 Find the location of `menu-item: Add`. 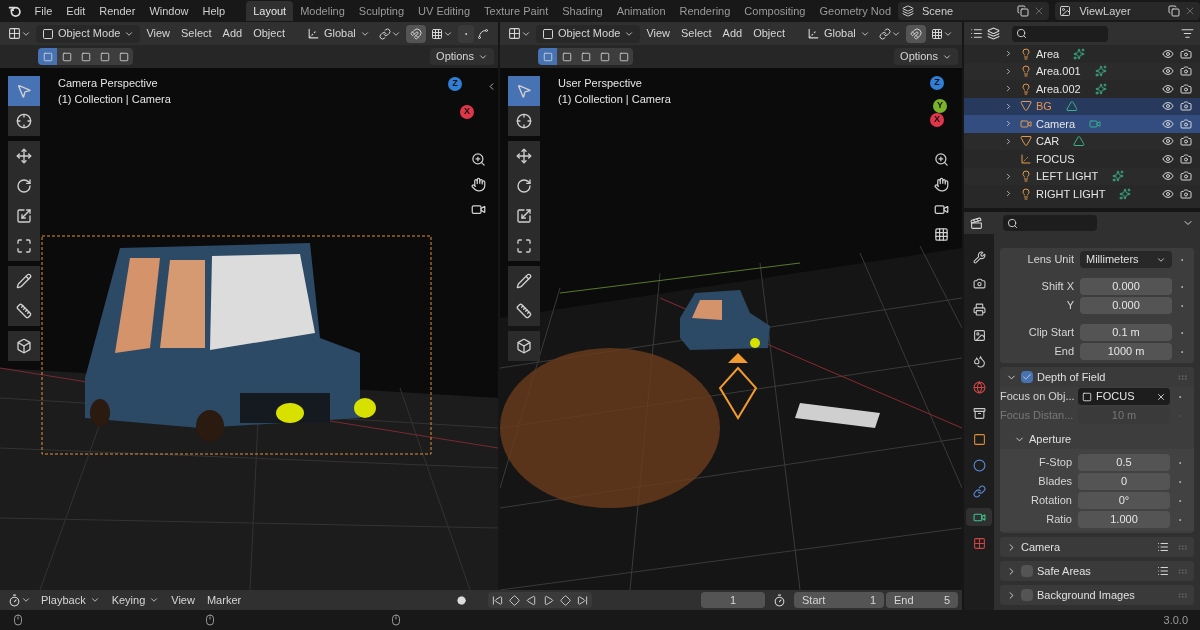

menu-item: Add is located at coordinates (732, 33).